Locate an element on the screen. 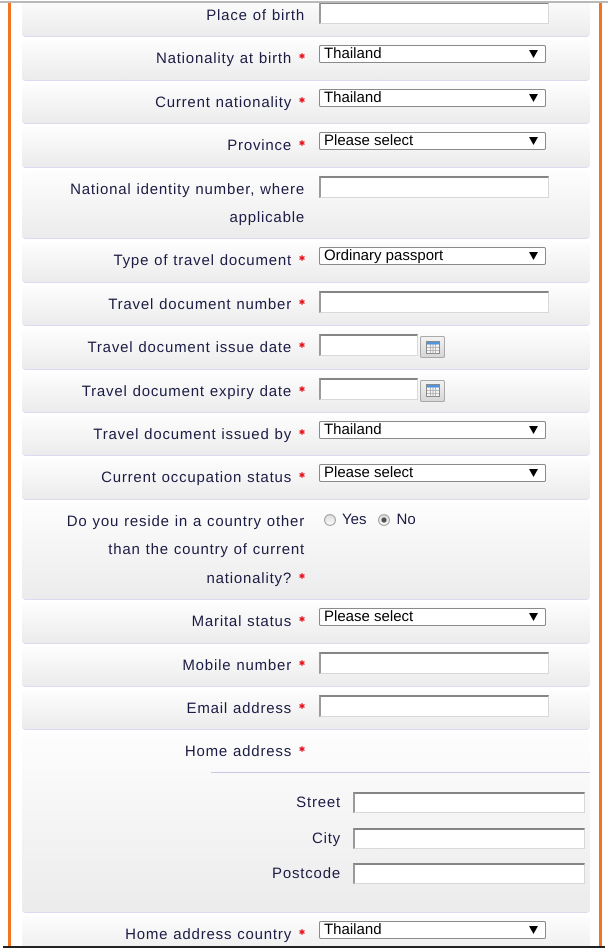 The image size is (608, 948). dropdown: Ordinary passport is located at coordinates (432, 256).